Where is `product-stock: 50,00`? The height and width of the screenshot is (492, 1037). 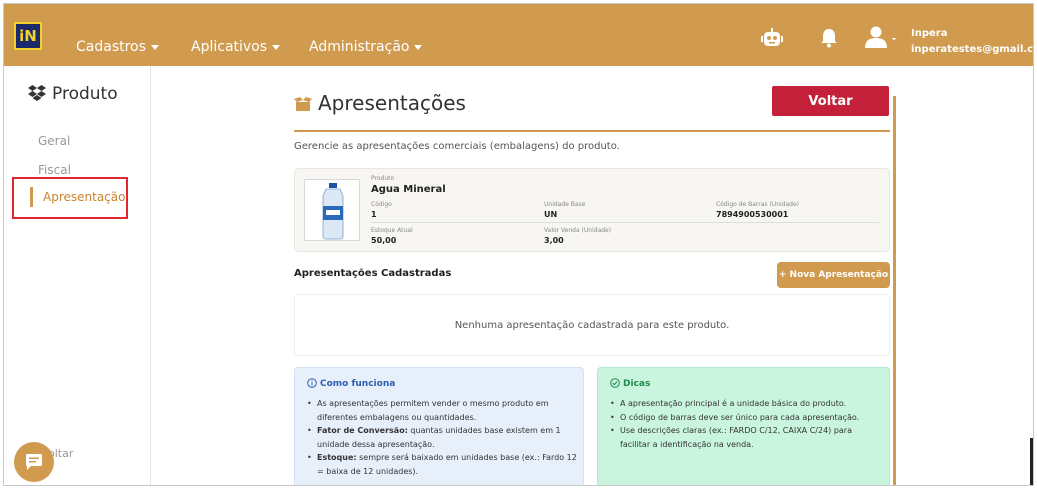 product-stock: 50,00 is located at coordinates (384, 240).